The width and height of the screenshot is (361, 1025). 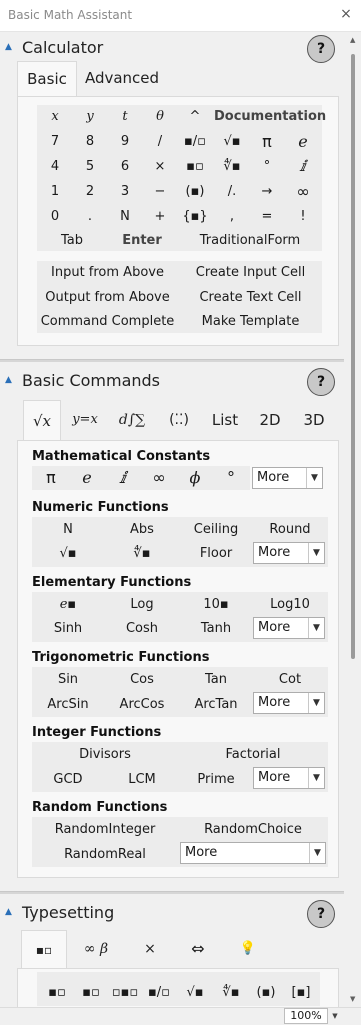 What do you see at coordinates (159, 992) in the screenshot?
I see `ts-fraction: ▪/▫` at bounding box center [159, 992].